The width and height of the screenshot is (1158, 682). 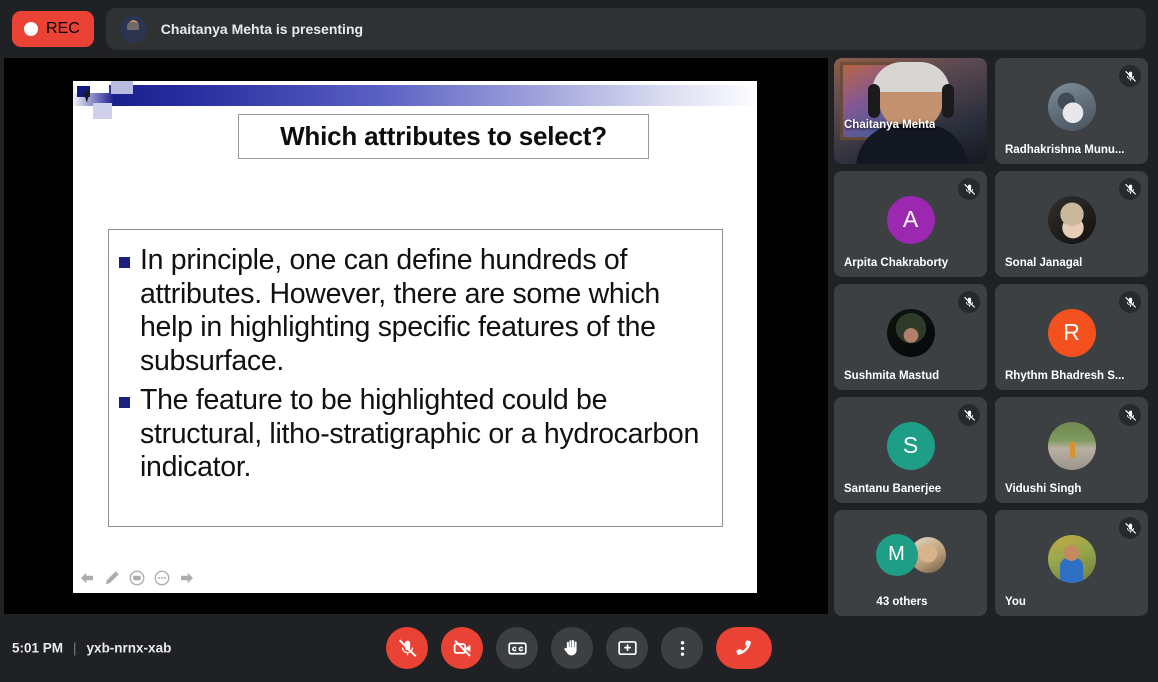 I want to click on recording-label: REC, so click(x=63, y=28).